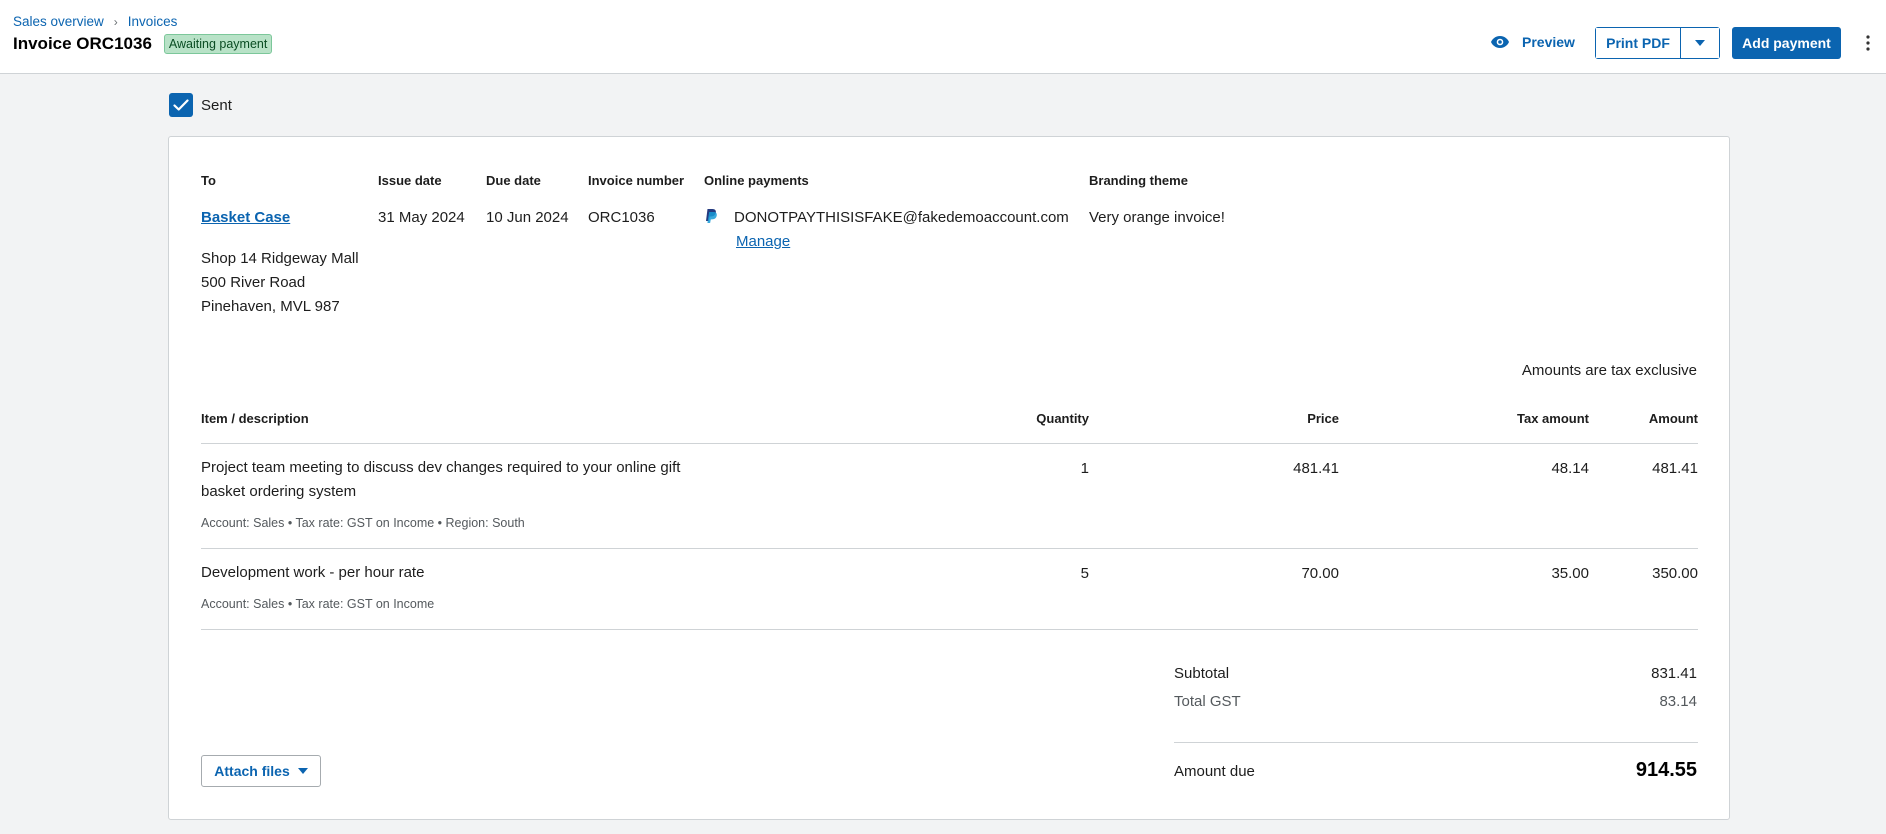  Describe the element at coordinates (1323, 418) in the screenshot. I see `header-price: Price` at that location.